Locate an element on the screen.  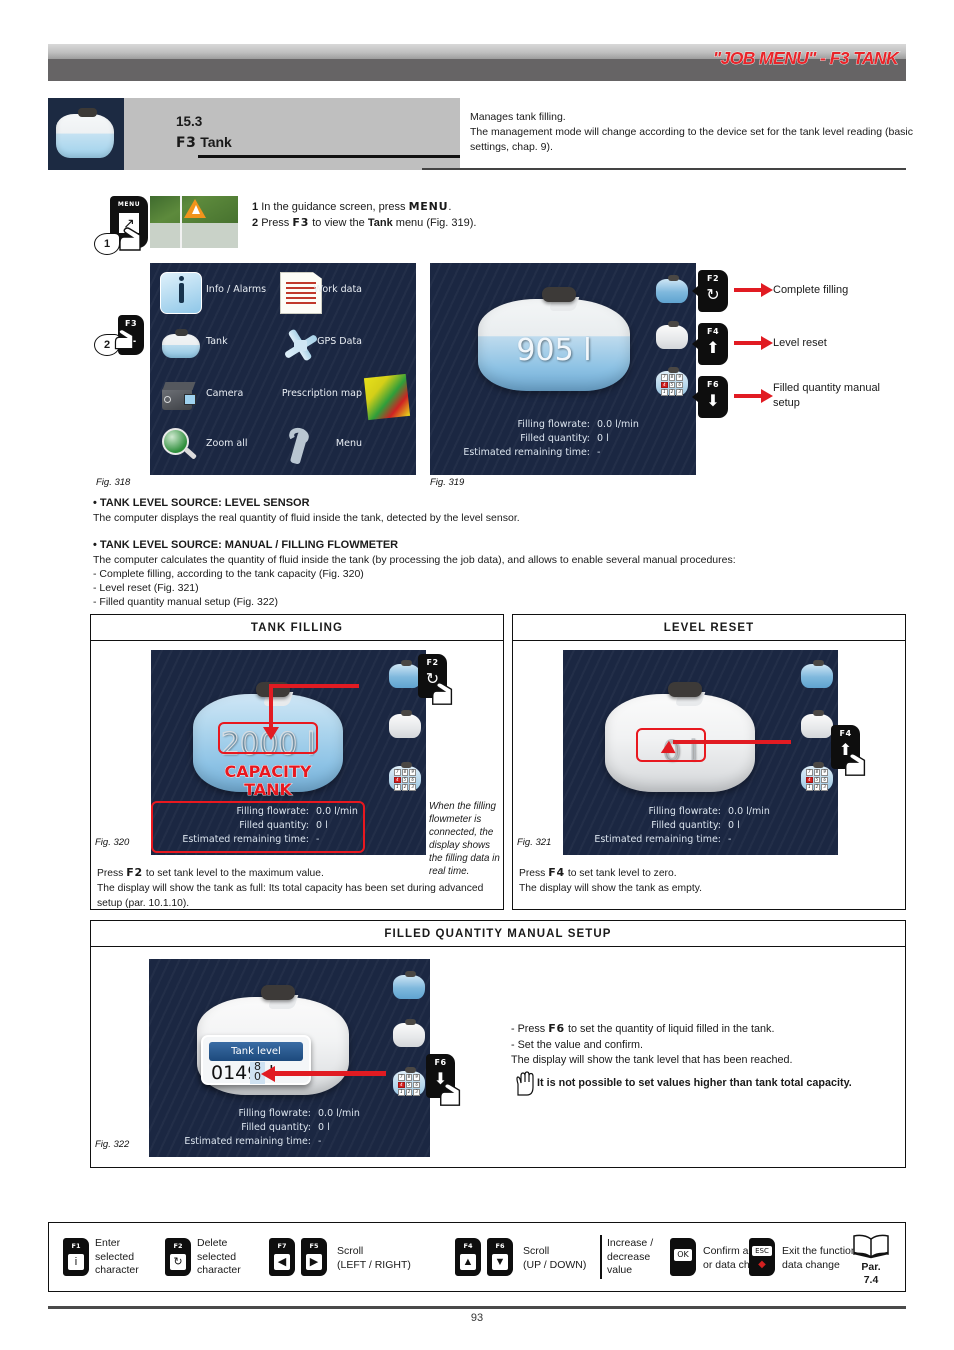
enter-icon: i is located at coordinates (76, 1262).